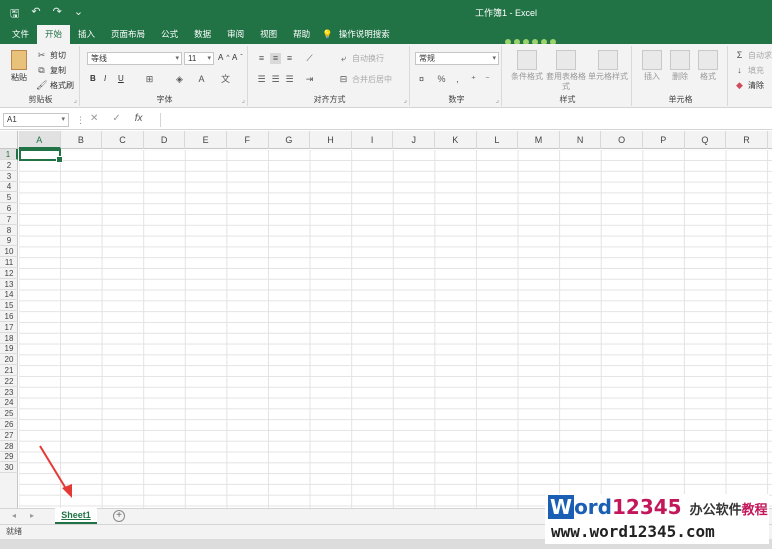 This screenshot has height=549, width=772. Describe the element at coordinates (9, 468) in the screenshot. I see `row-header: 30` at that location.